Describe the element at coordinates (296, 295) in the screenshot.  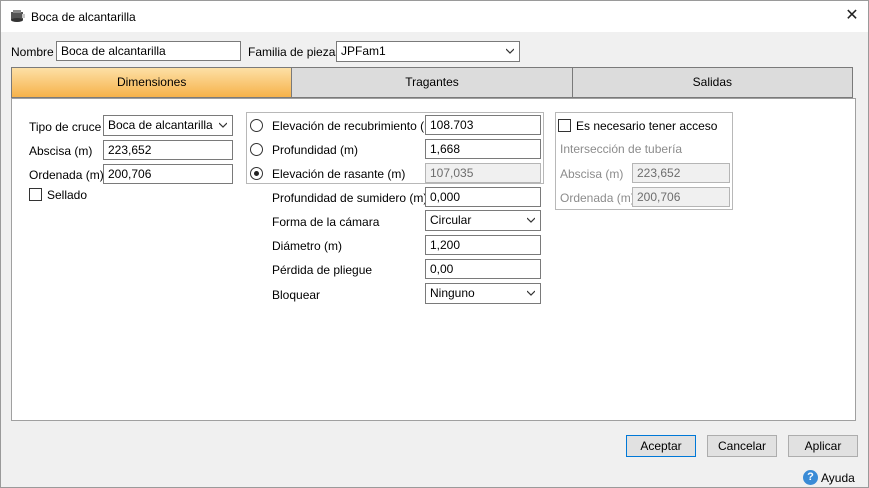
I see `block-label: Bloquear` at that location.